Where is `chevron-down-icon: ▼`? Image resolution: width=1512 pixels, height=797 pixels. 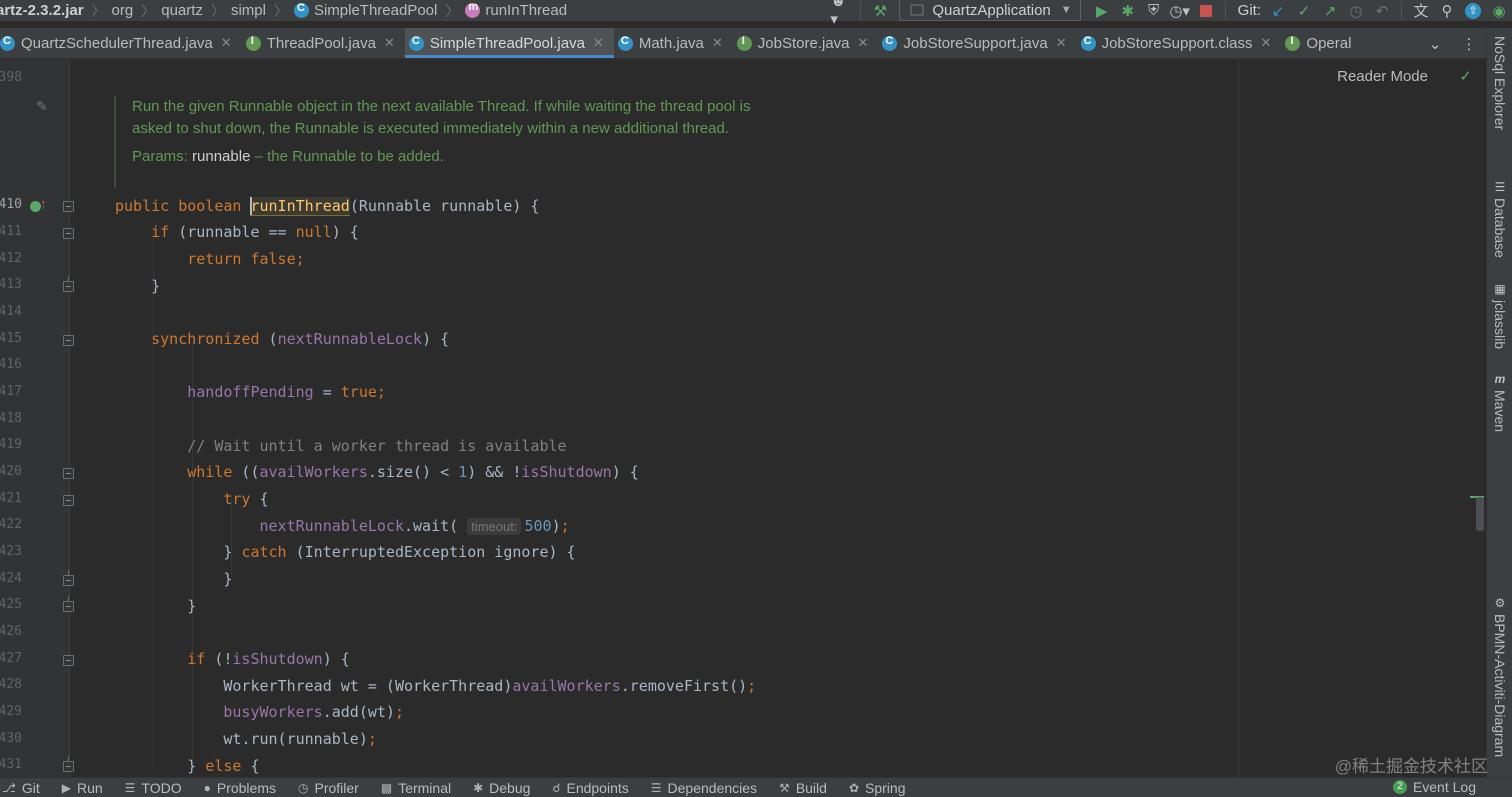
chevron-down-icon: ▼ is located at coordinates (1066, 10).